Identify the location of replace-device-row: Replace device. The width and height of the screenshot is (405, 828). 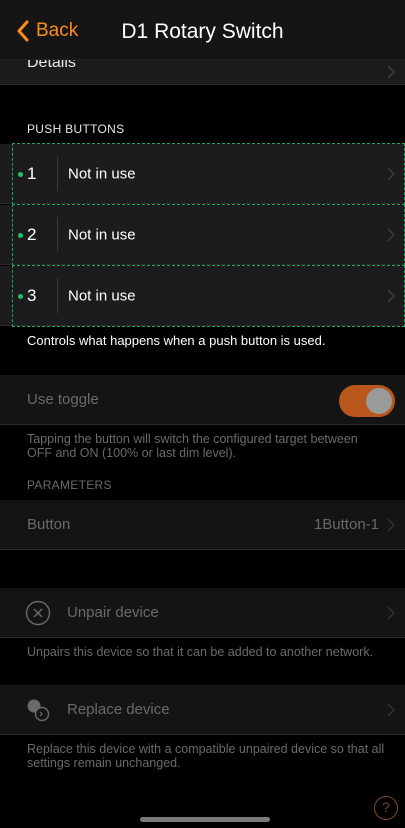
(202, 710).